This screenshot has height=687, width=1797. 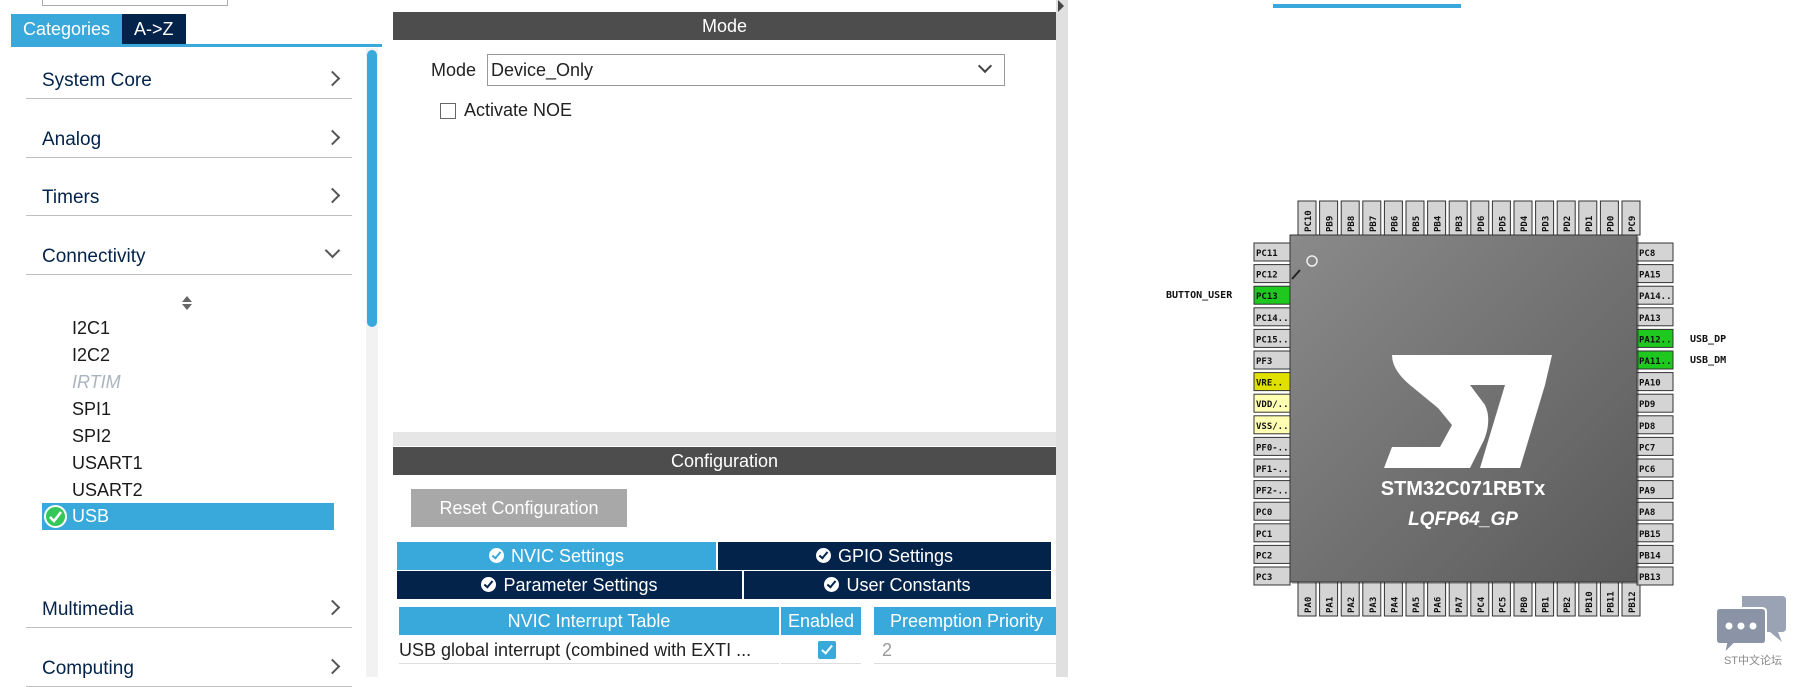 What do you see at coordinates (71, 197) in the screenshot?
I see `category-label: Timers` at bounding box center [71, 197].